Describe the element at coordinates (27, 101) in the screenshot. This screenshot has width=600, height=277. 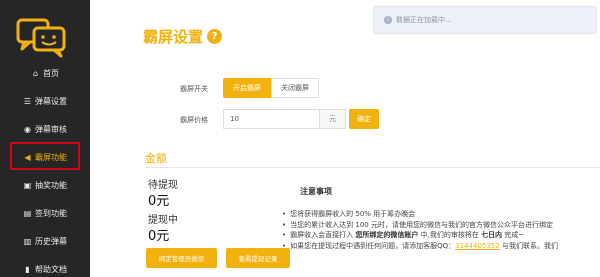
I see `sliders-icon: ☰` at that location.